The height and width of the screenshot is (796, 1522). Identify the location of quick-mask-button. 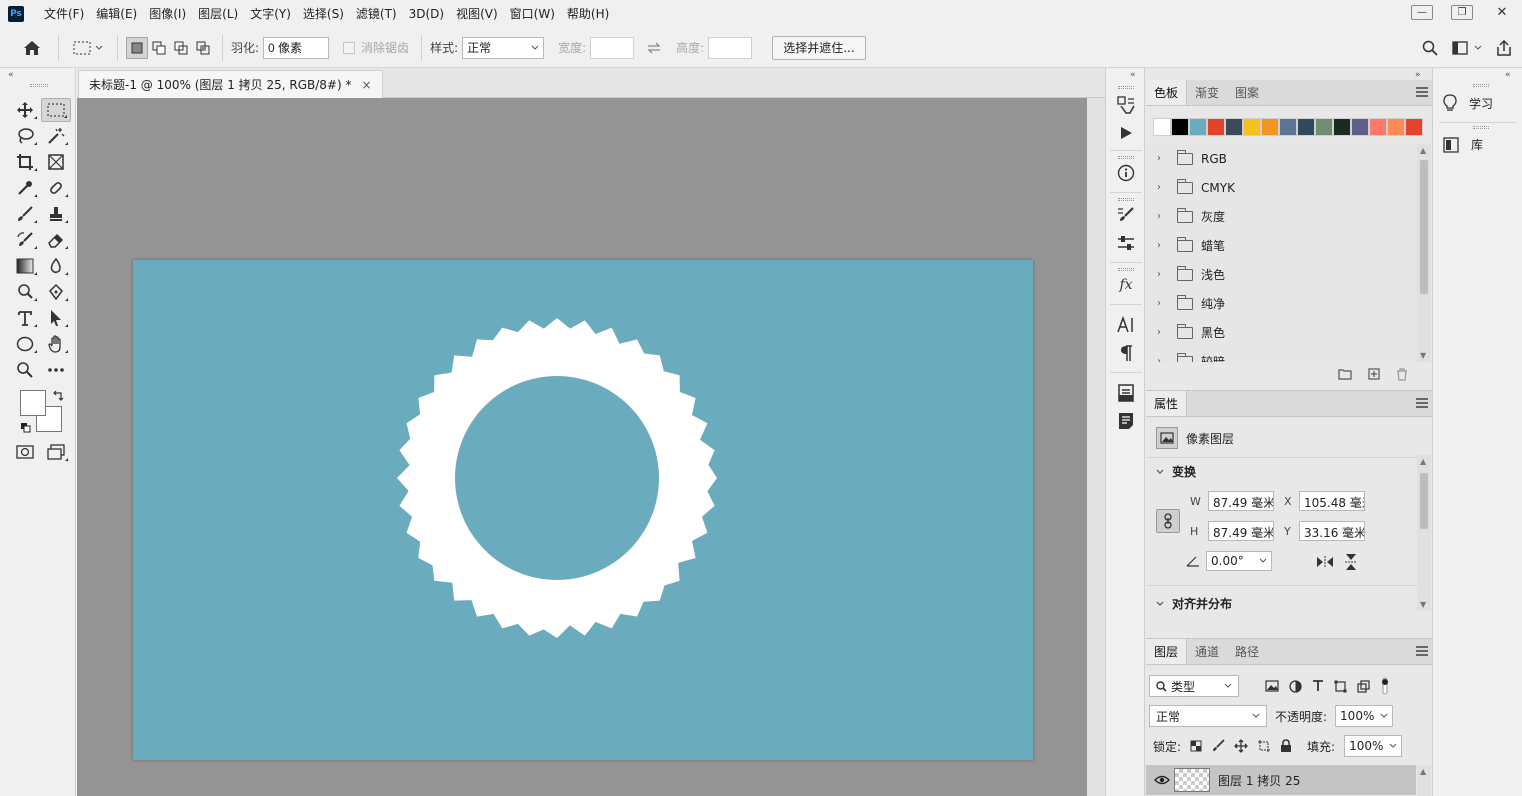
(25, 452).